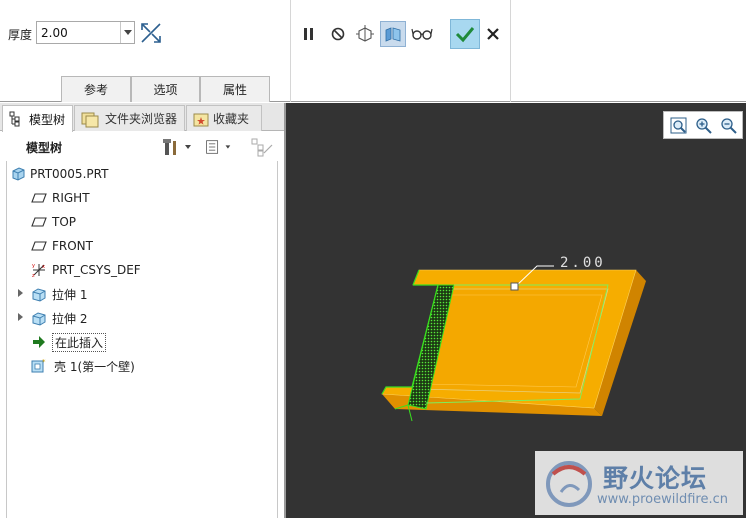 The width and height of the screenshot is (746, 518). I want to click on forum-logo-icon, so click(569, 484).